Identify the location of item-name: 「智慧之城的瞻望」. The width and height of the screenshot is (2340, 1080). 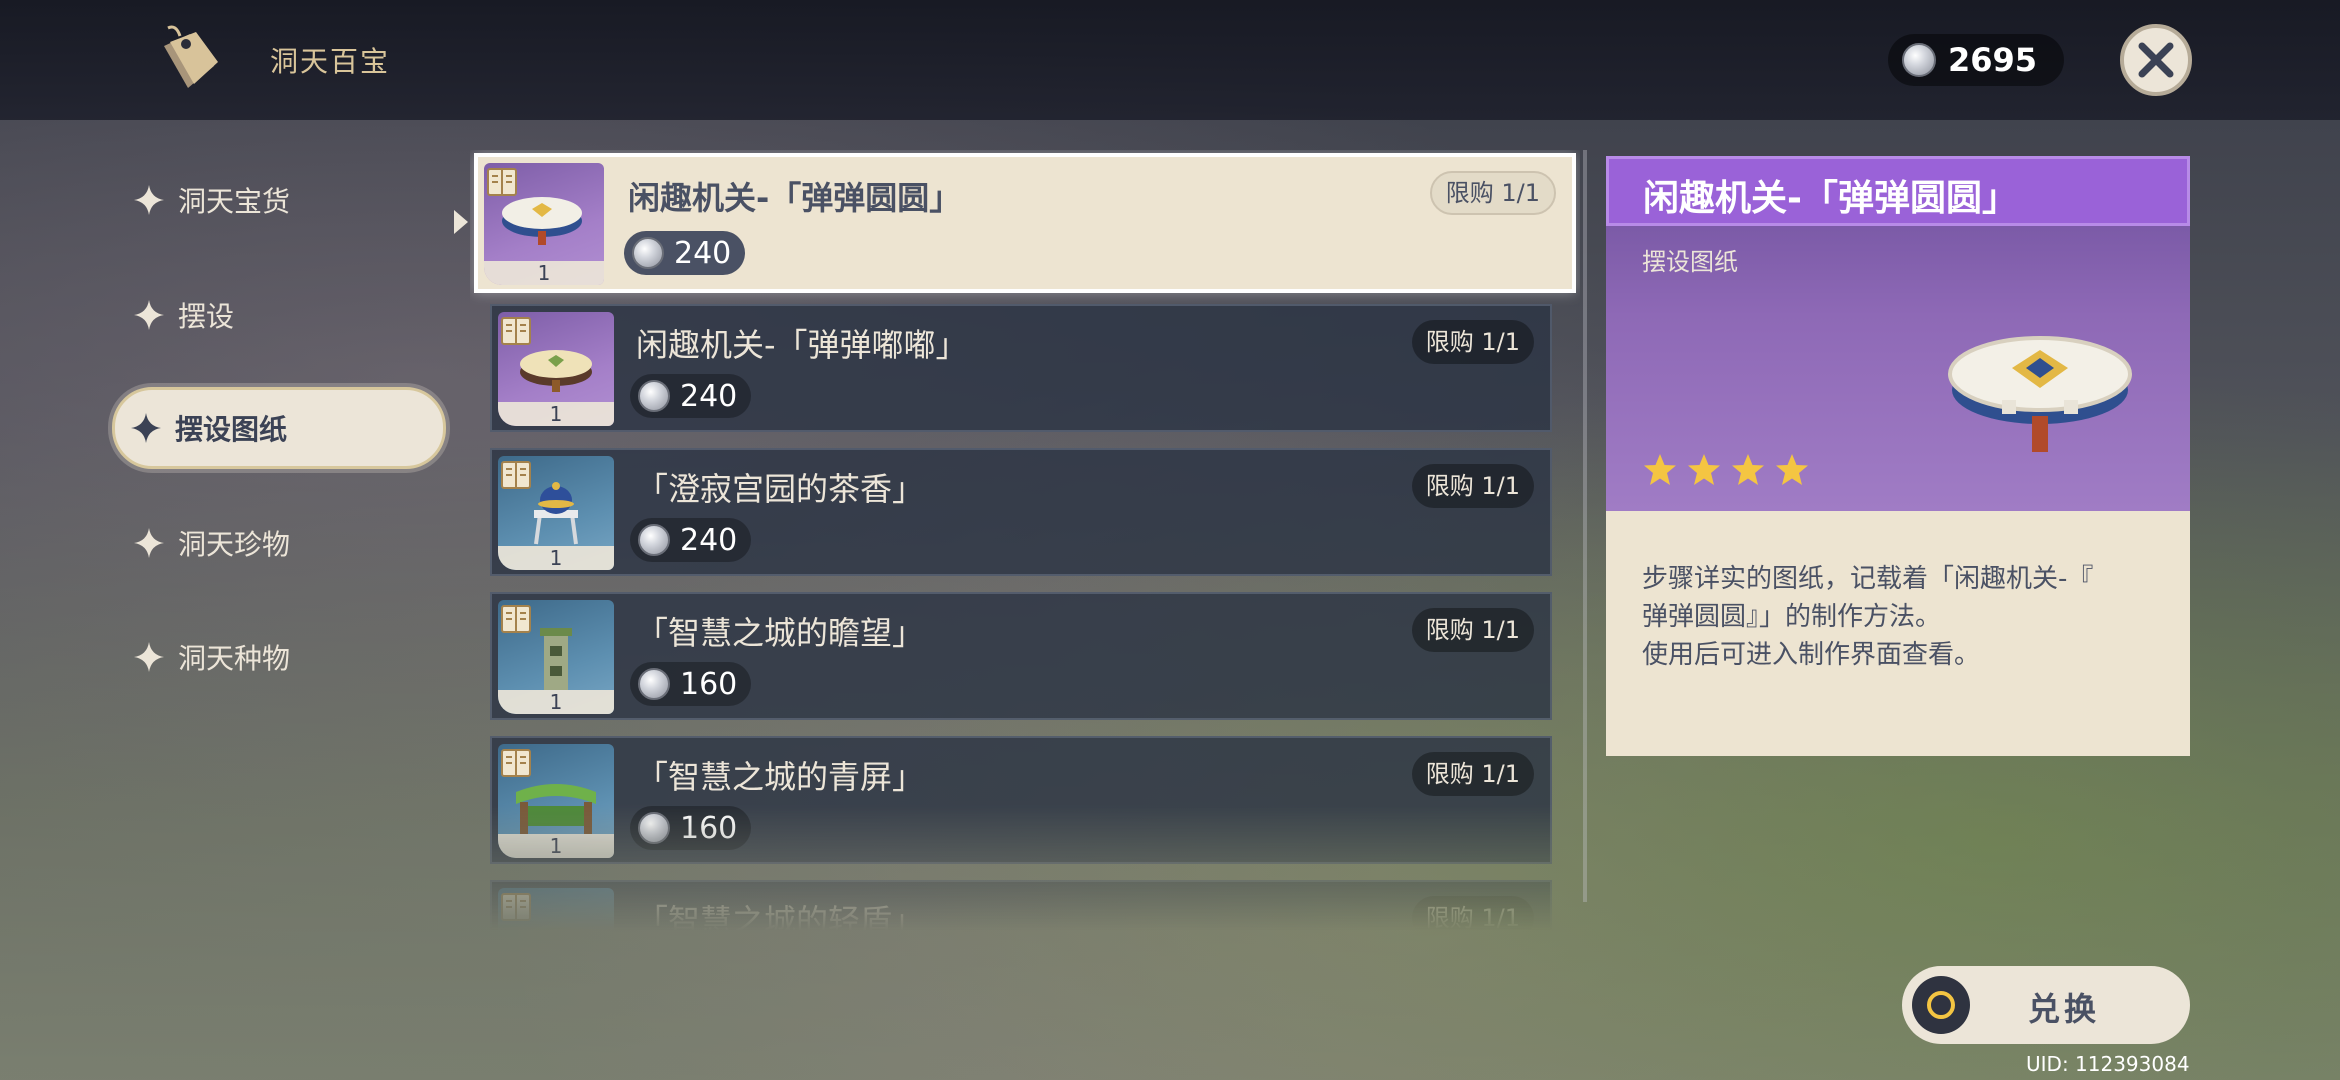
(780, 633).